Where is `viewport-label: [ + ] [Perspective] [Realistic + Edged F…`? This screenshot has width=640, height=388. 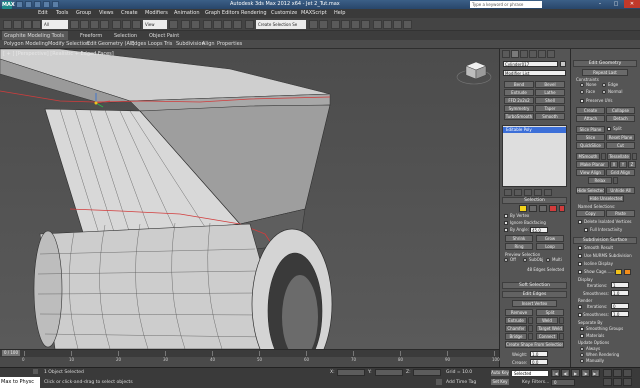 viewport-label: [ + ] [Perspective] [Realistic + Edged F… is located at coordinates (58, 54).